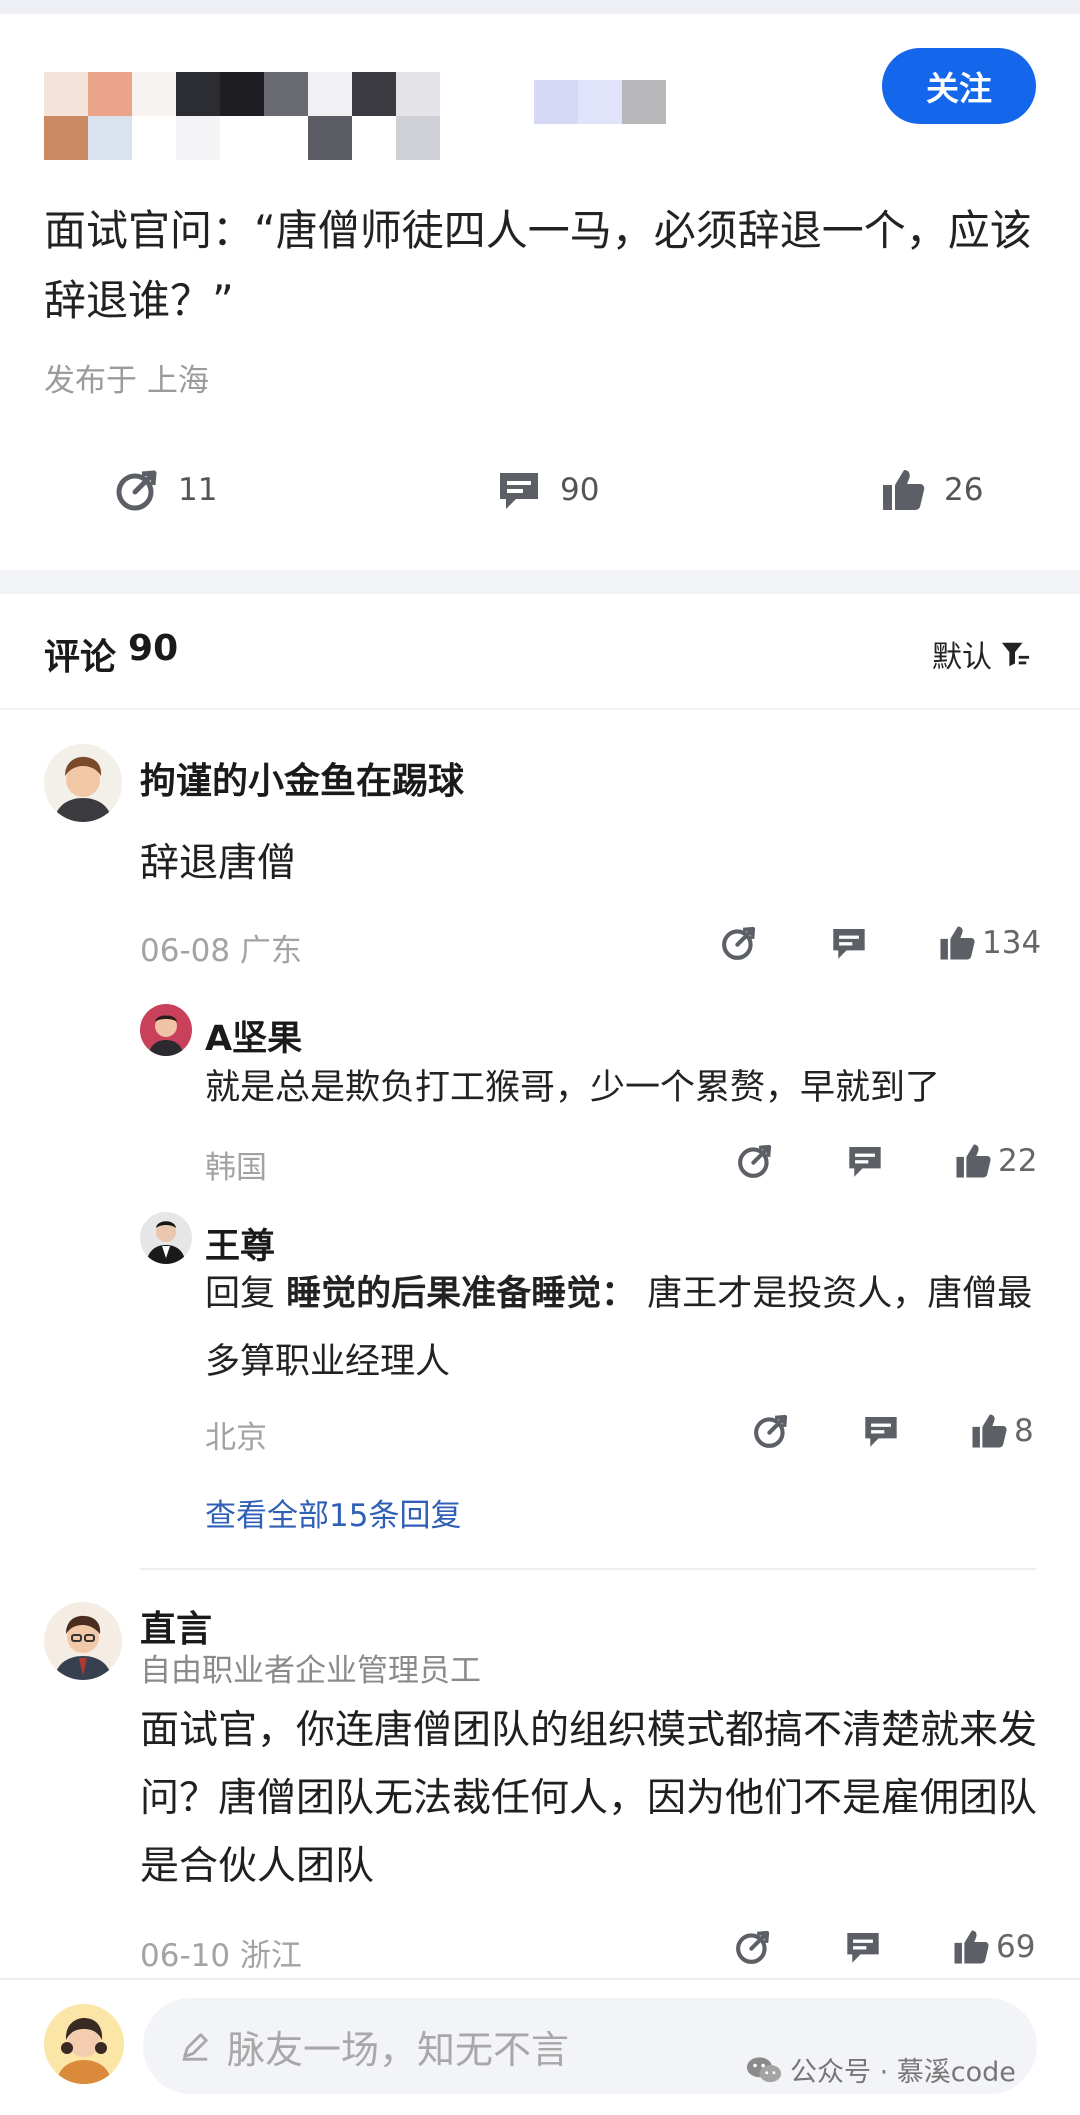 This screenshot has width=1080, height=2115. What do you see at coordinates (993, 1947) in the screenshot?
I see `like-button: 69` at bounding box center [993, 1947].